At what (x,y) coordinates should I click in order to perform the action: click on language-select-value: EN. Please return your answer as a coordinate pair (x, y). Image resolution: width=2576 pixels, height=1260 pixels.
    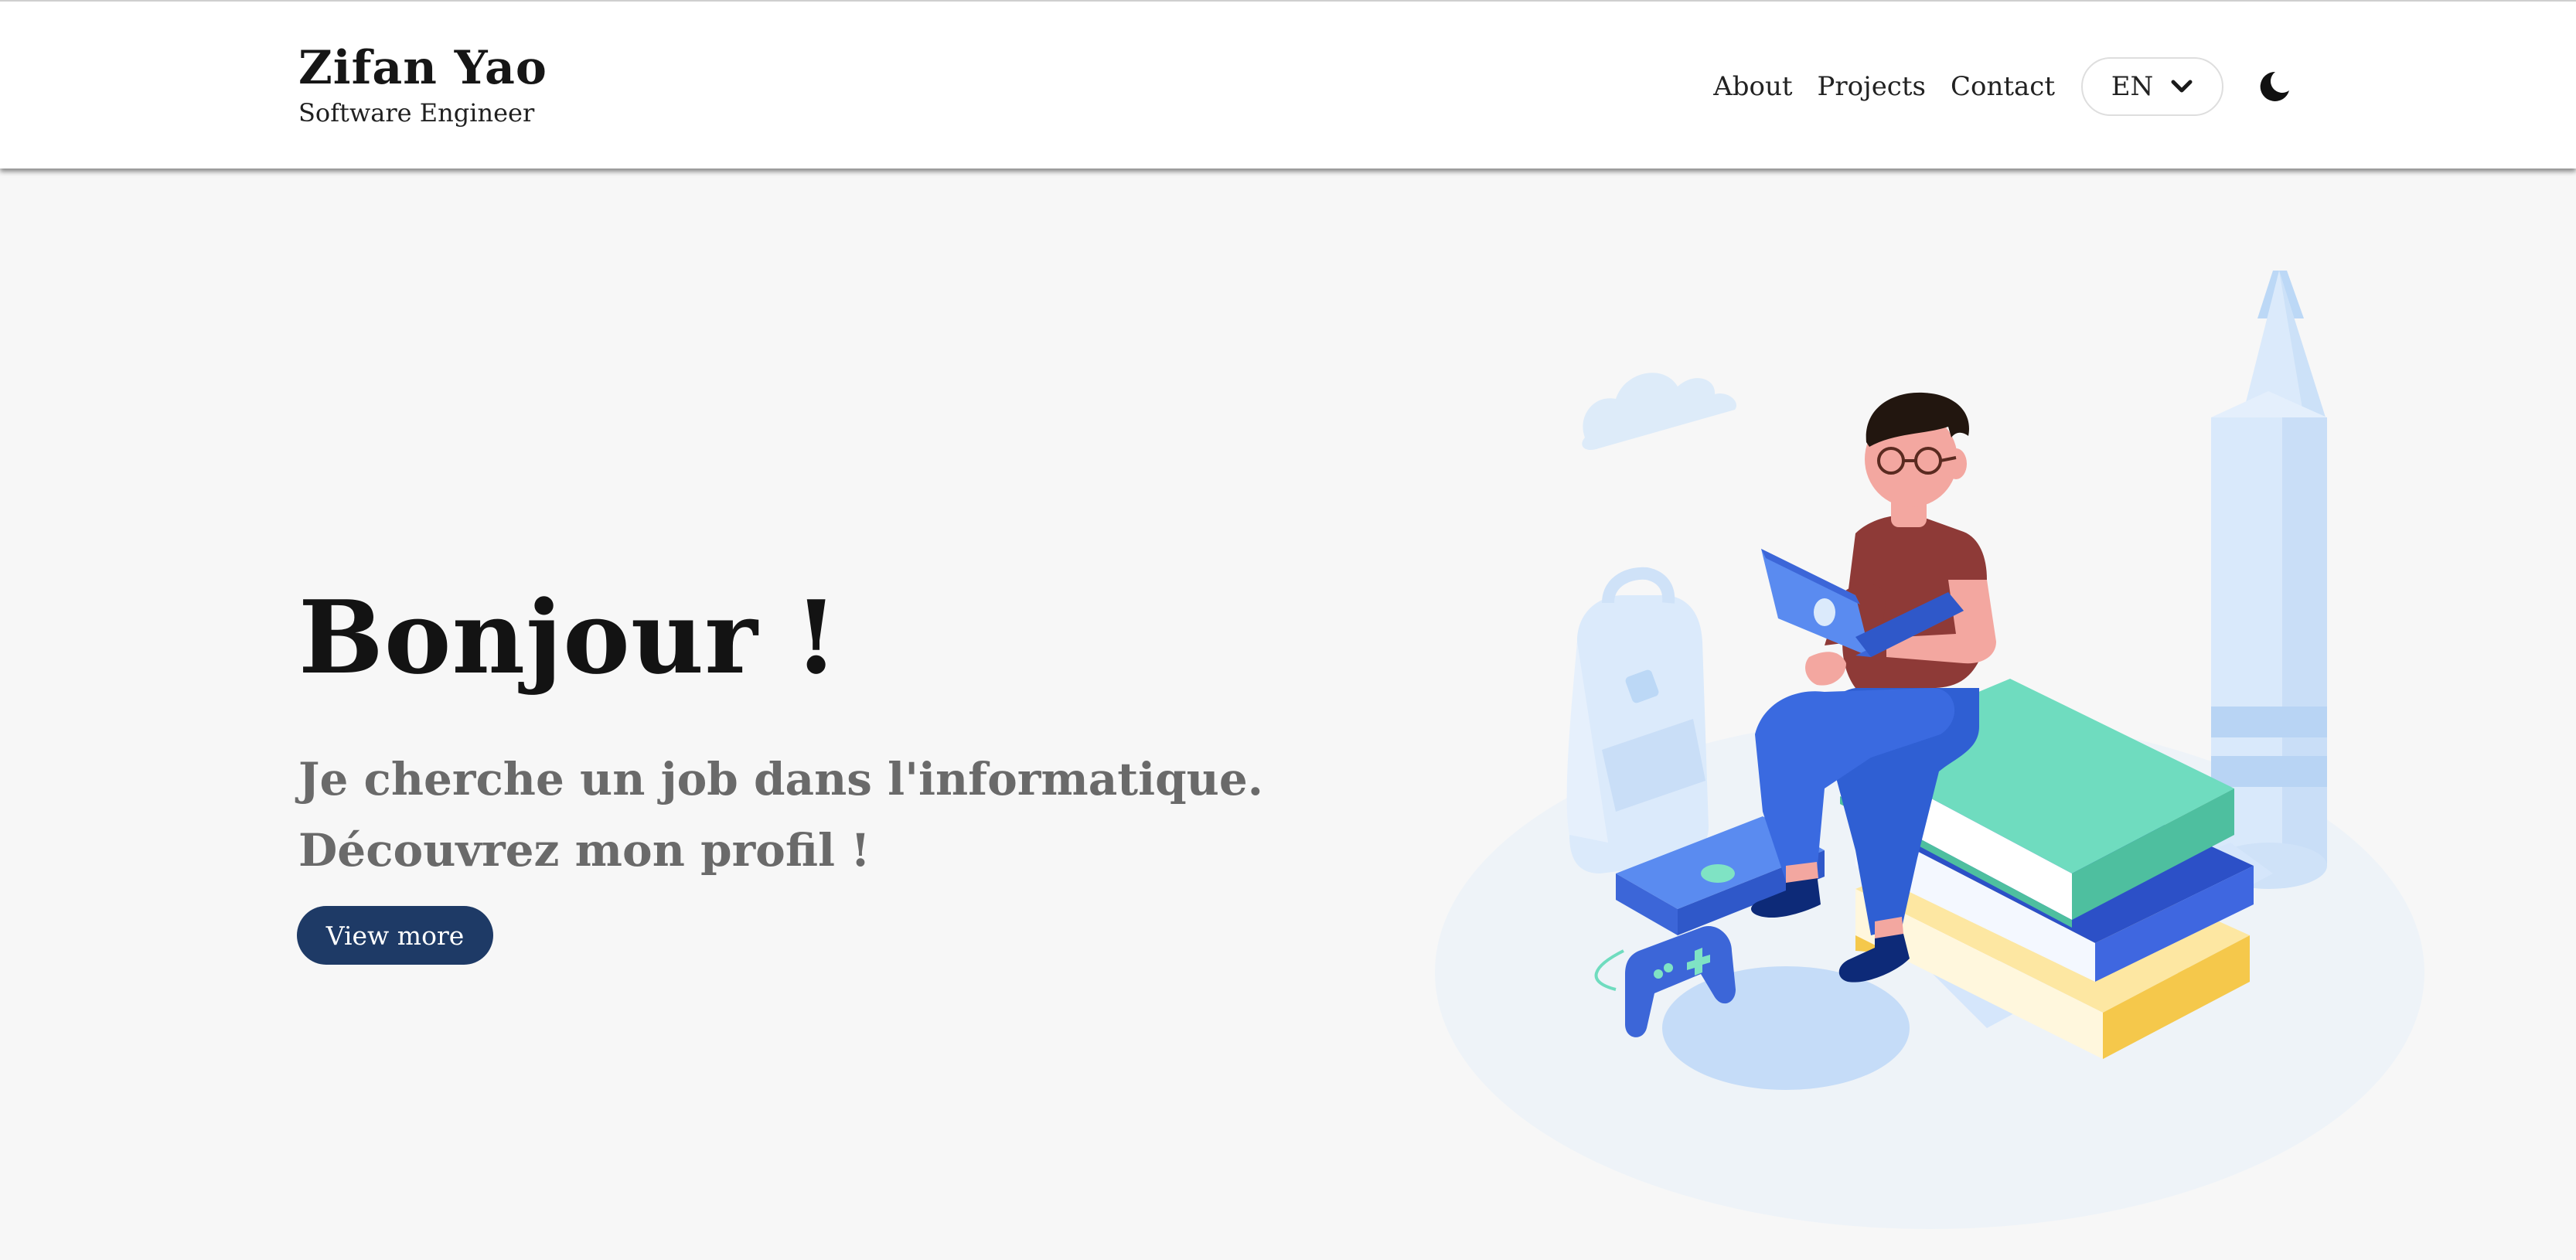
    Looking at the image, I should click on (2132, 86).